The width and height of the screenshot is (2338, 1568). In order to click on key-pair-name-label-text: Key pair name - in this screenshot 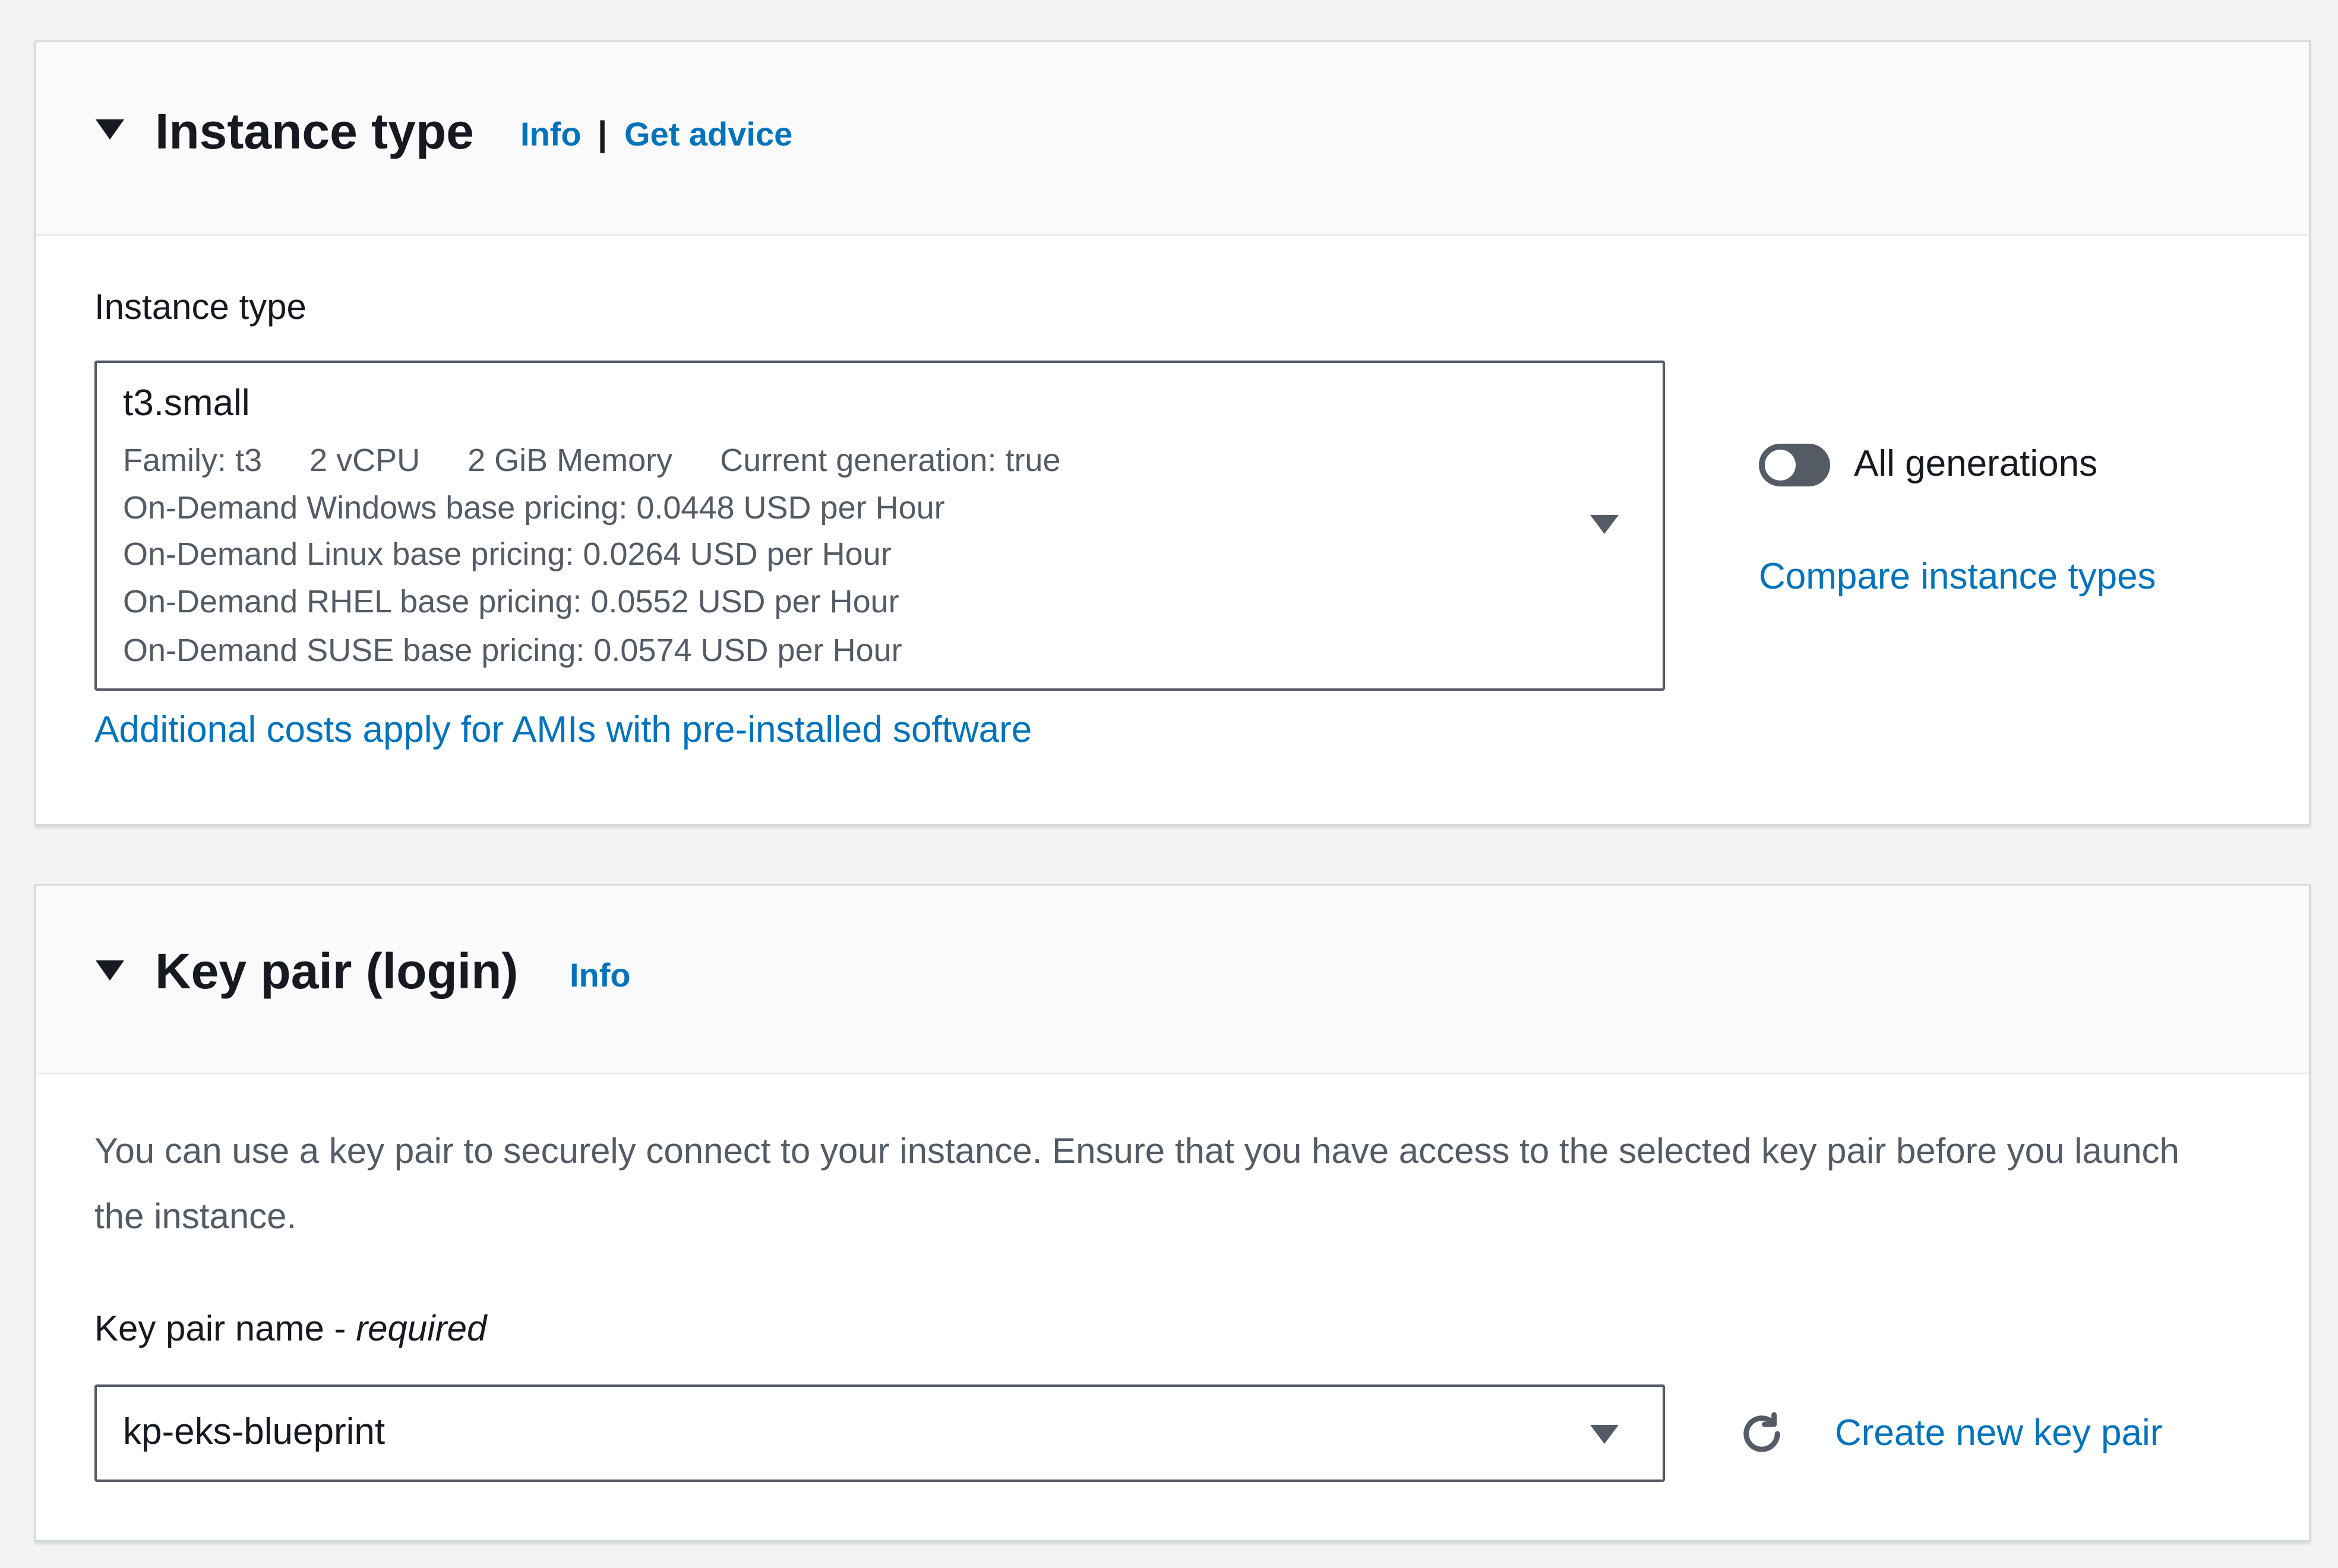, I will do `click(225, 1328)`.